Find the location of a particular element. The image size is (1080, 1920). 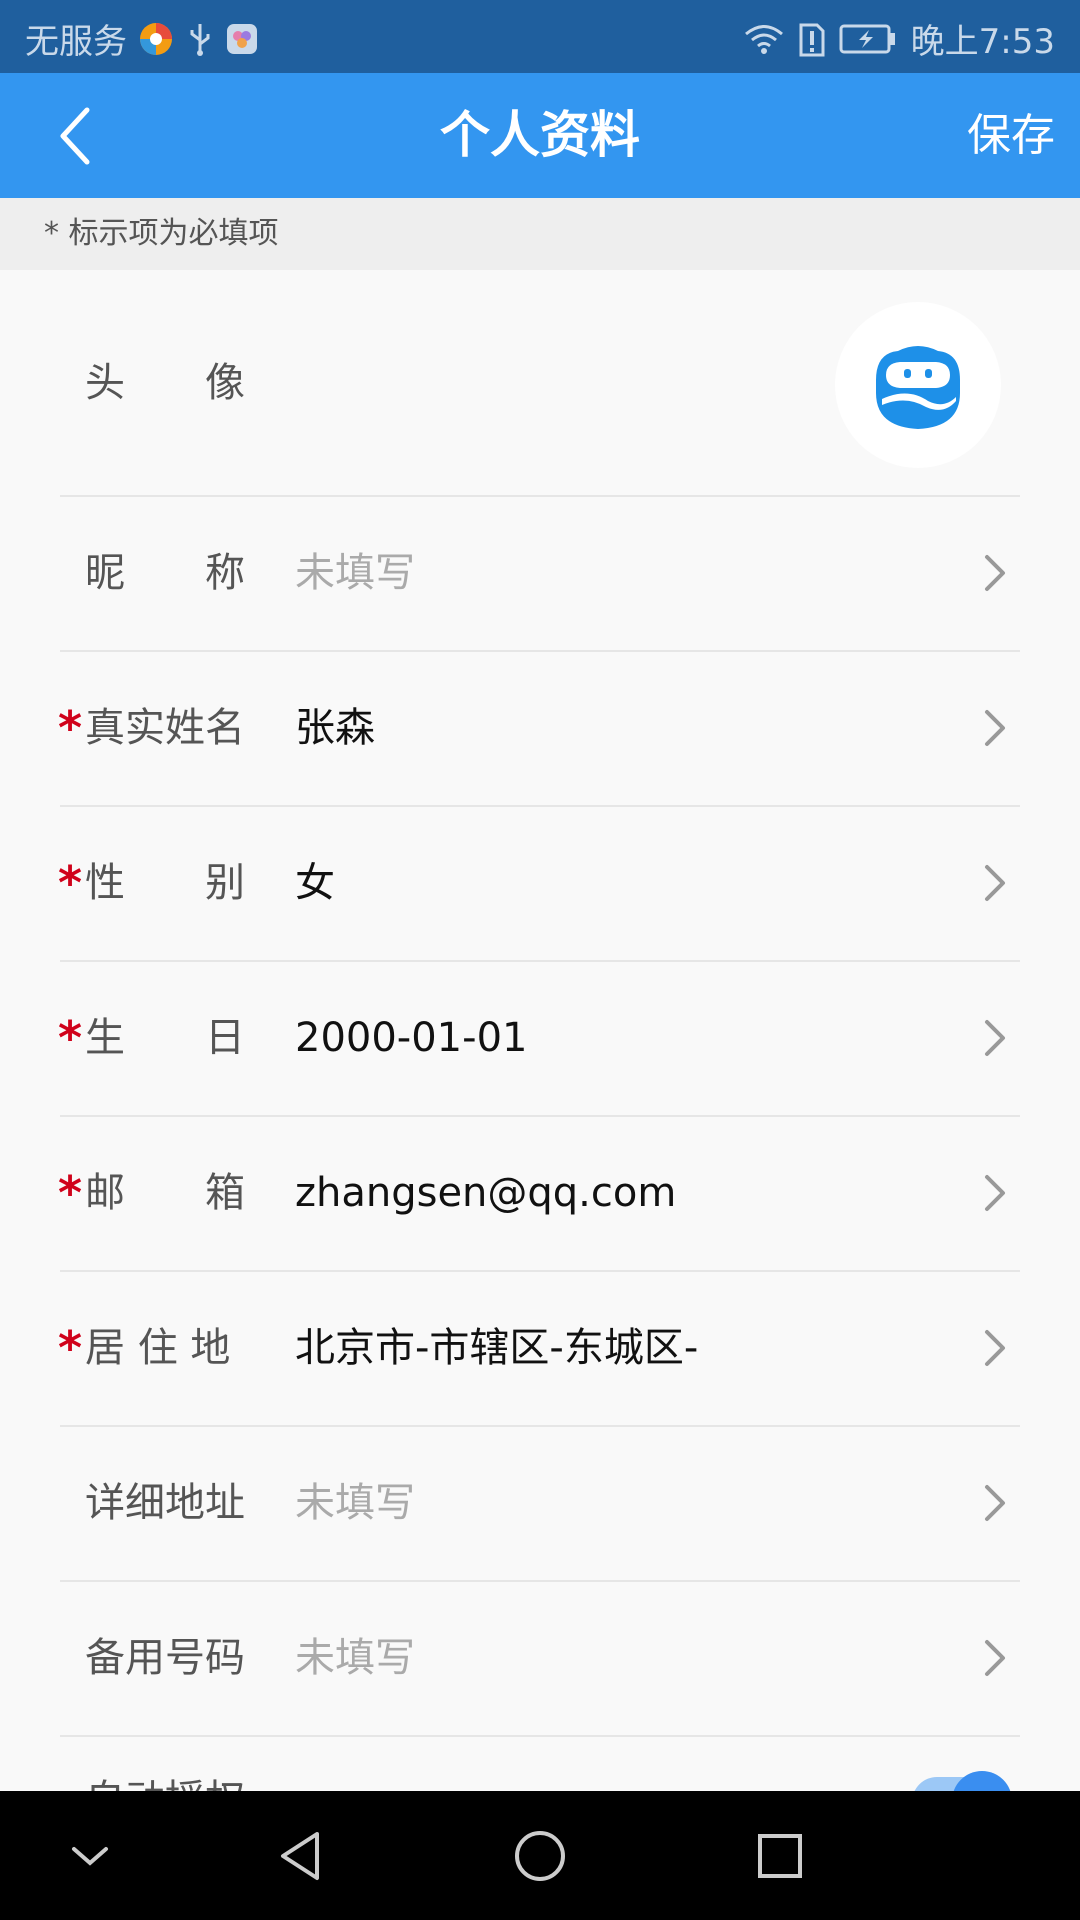

square-recents-icon is located at coordinates (780, 1855).